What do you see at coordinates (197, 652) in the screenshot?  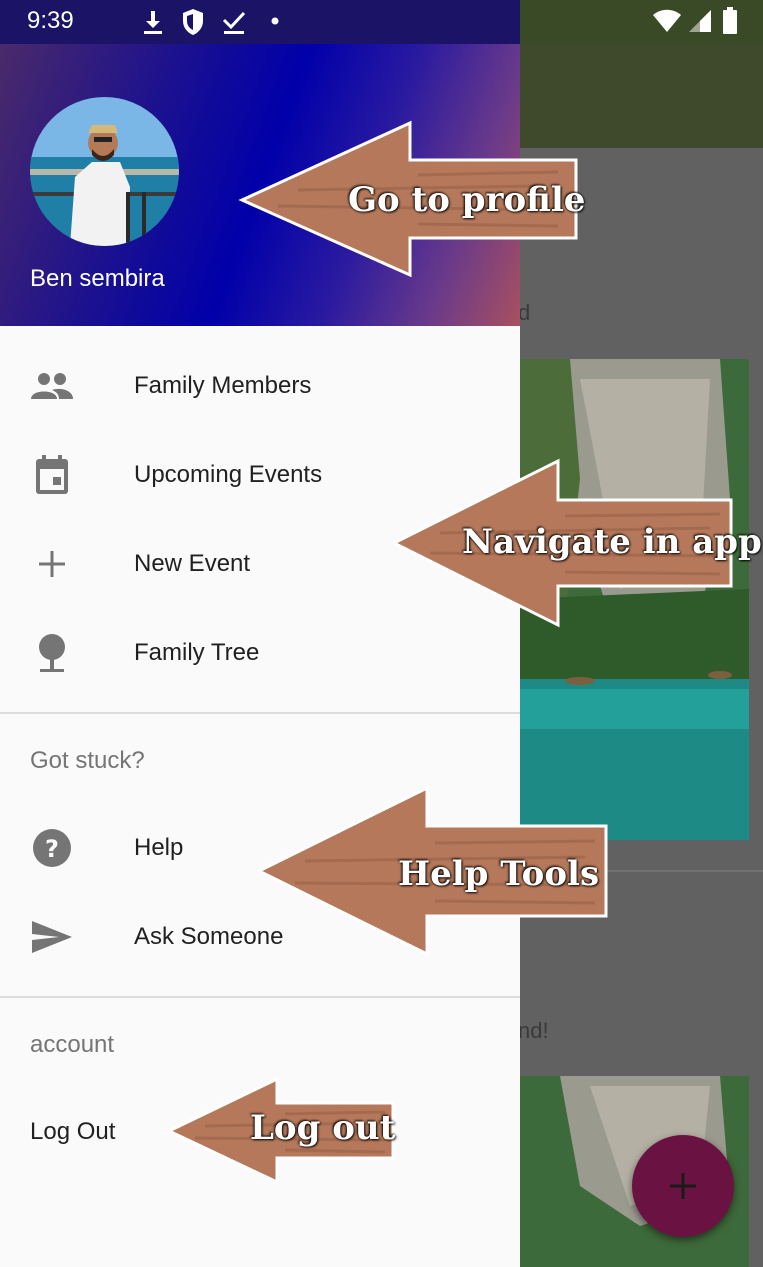 I see `nav-item-label: Family Tree` at bounding box center [197, 652].